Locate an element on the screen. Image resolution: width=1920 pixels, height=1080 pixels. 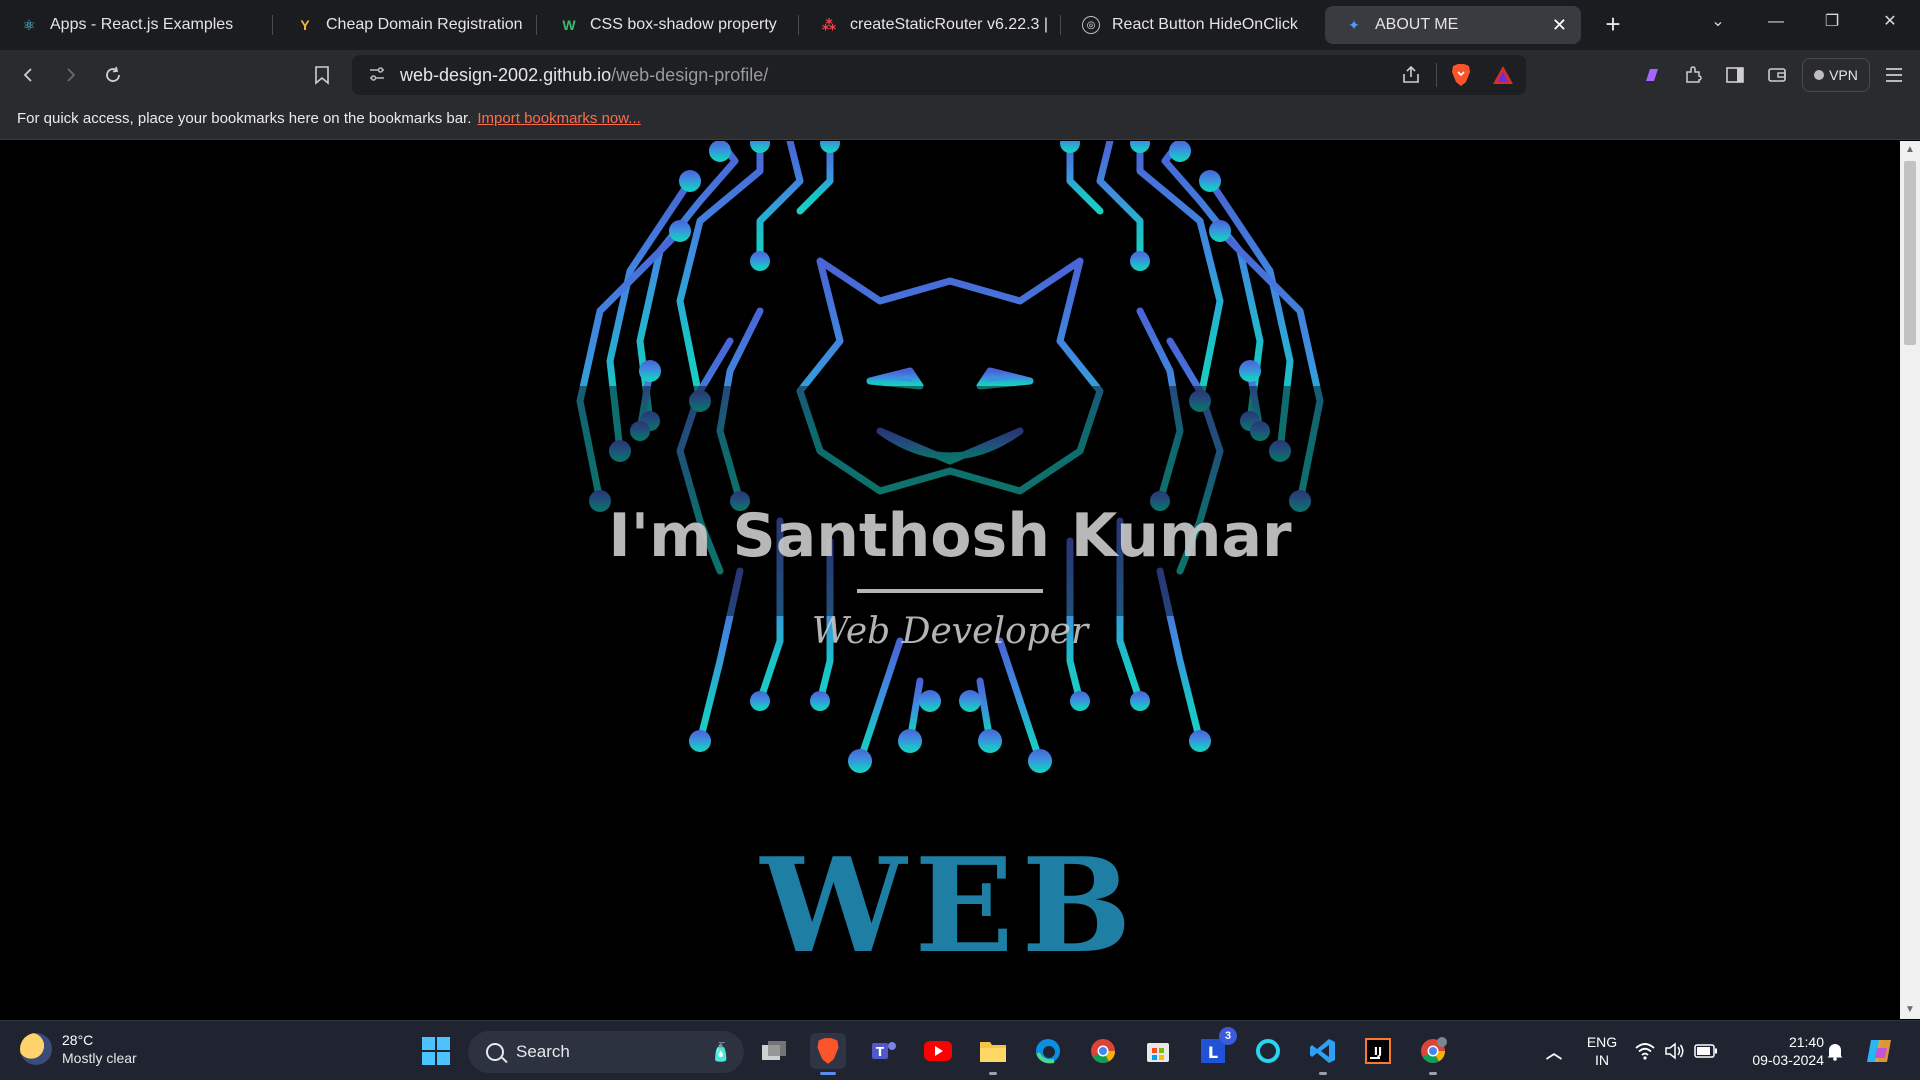
tab-label: createStaticRouter v6.22.3 | Rea is located at coordinates (949, 24).